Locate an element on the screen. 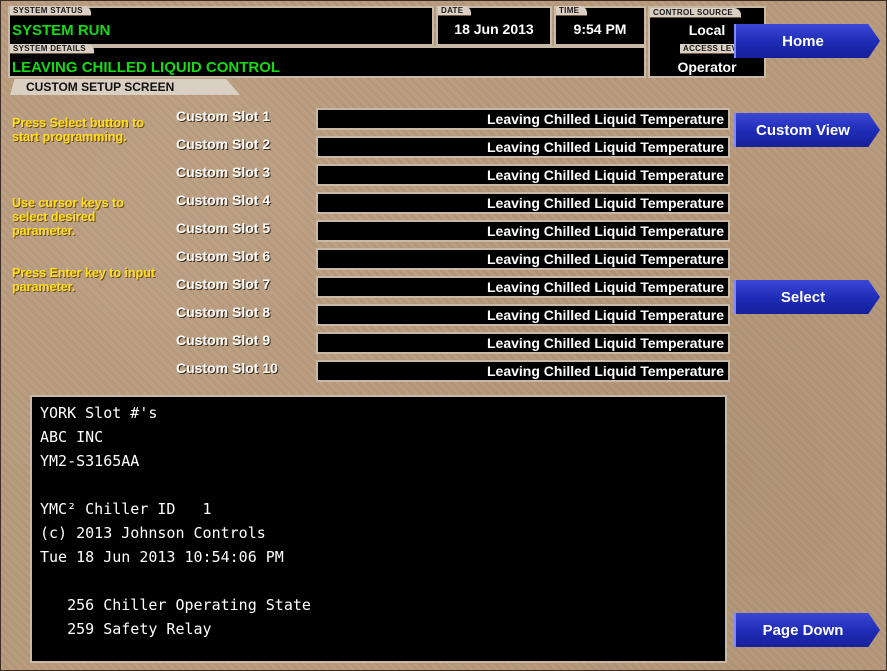 This screenshot has height=671, width=887. slot-value-7: Leaving Chilled Liquid Temperature is located at coordinates (523, 287).